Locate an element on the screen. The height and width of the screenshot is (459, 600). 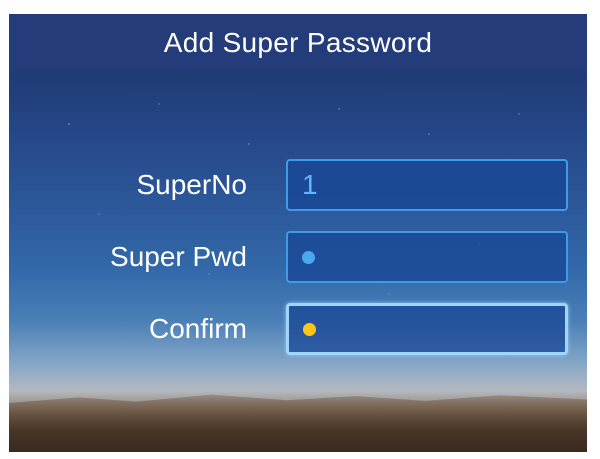
title-bar: Add Super Password is located at coordinates (298, 42).